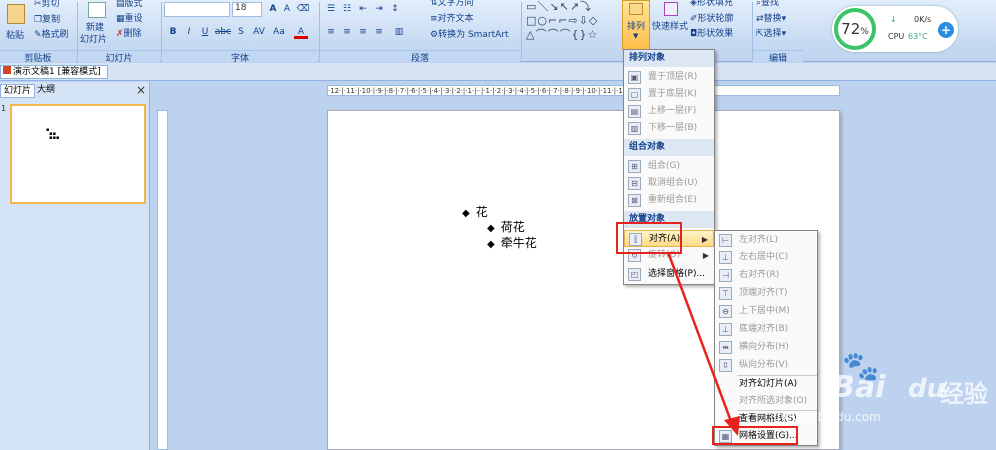  What do you see at coordinates (669, 183) in the screenshot?
I see `ungroup-item: ⊟ 取消组合(U)` at bounding box center [669, 183].